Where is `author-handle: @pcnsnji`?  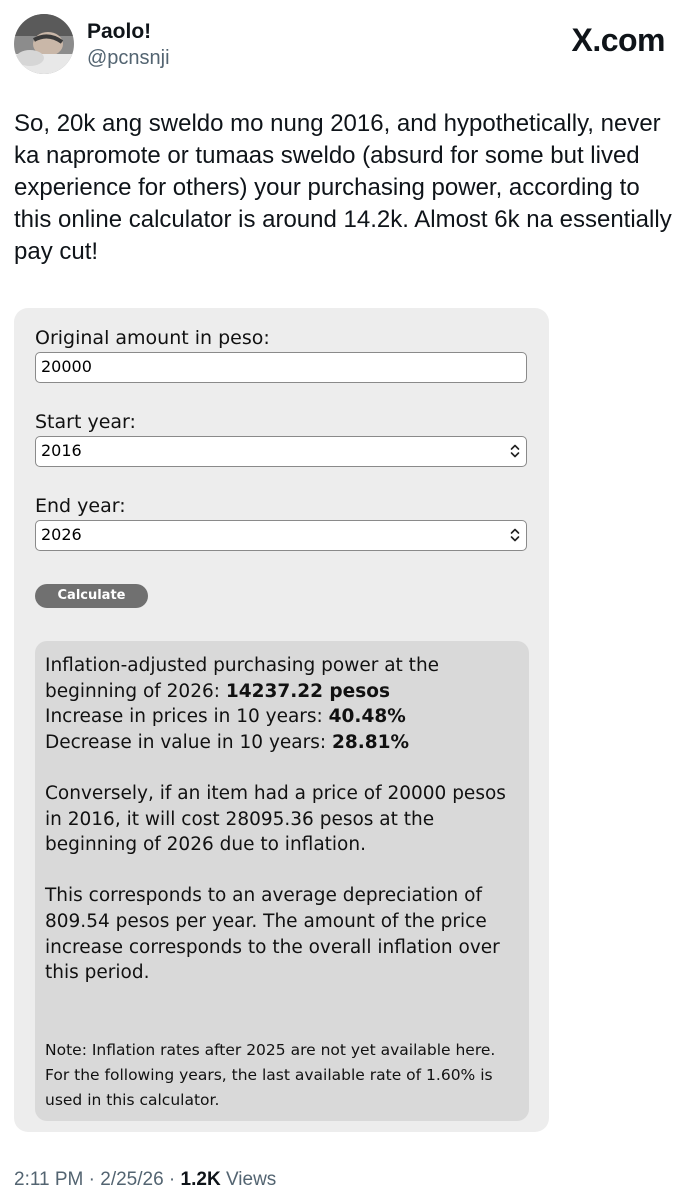 author-handle: @pcnsnji is located at coordinates (128, 58).